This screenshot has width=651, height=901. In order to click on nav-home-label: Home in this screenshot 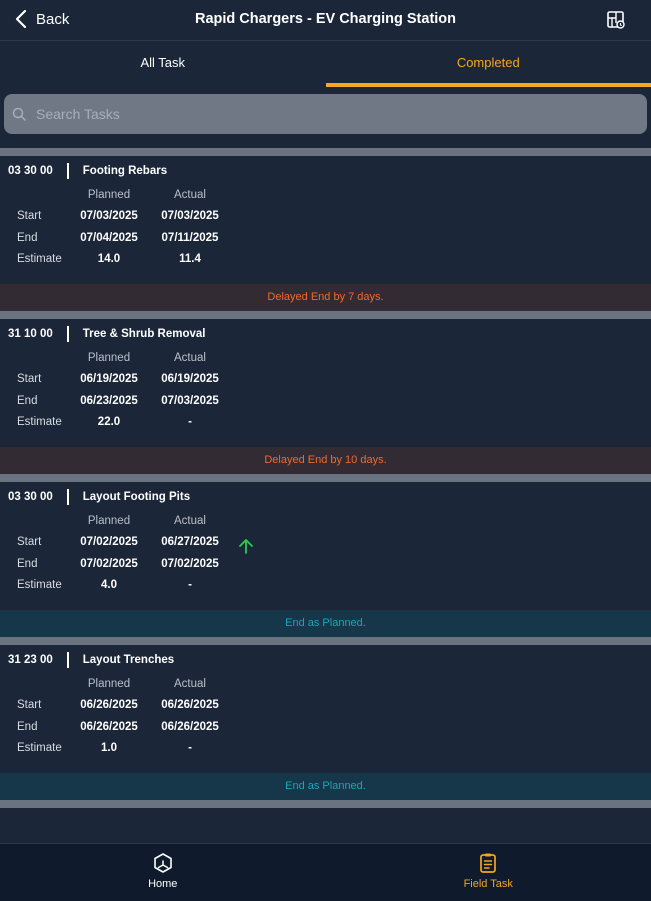, I will do `click(162, 884)`.